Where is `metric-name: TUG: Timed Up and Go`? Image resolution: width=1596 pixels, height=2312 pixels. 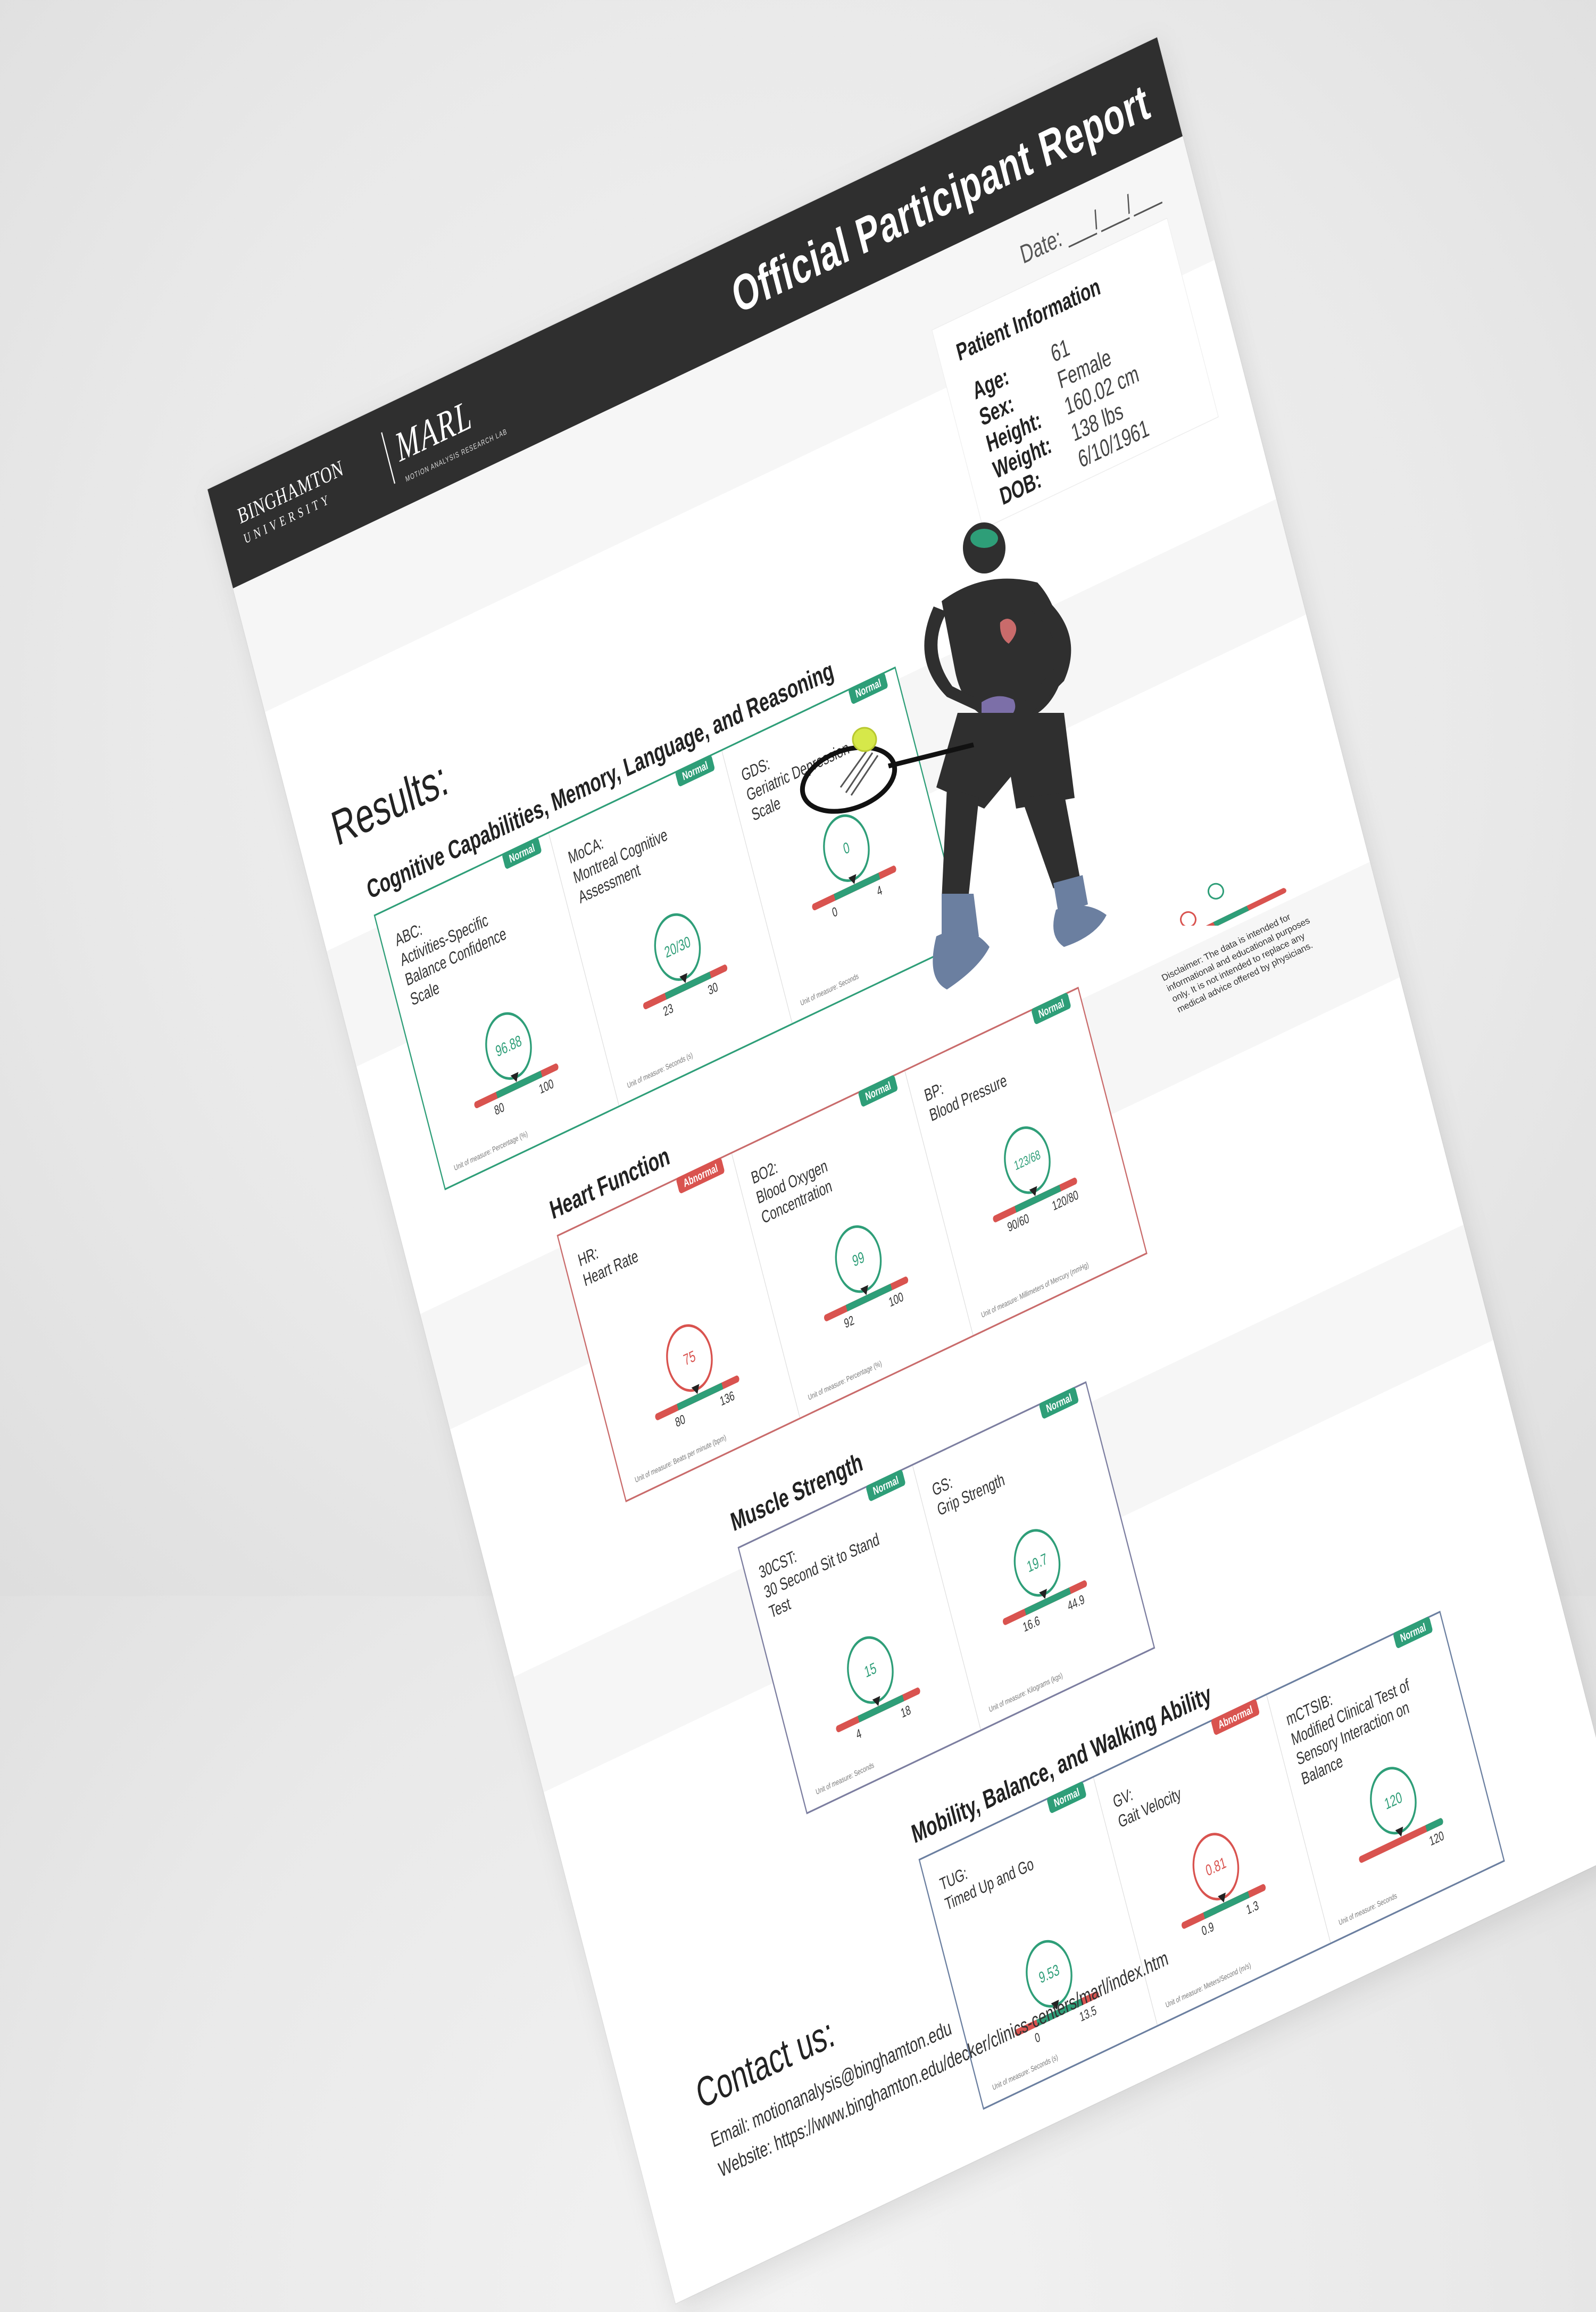 metric-name: TUG: Timed Up and Go is located at coordinates (987, 1884).